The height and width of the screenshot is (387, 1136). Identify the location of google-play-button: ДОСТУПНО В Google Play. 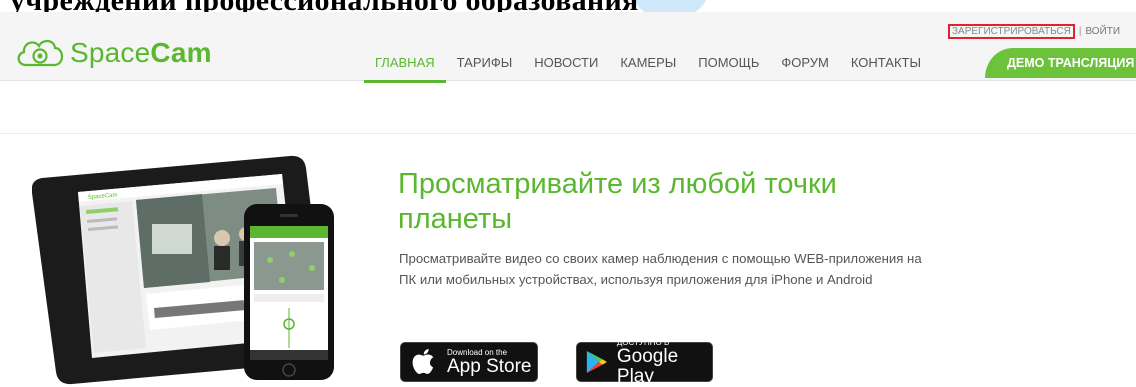
(644, 362).